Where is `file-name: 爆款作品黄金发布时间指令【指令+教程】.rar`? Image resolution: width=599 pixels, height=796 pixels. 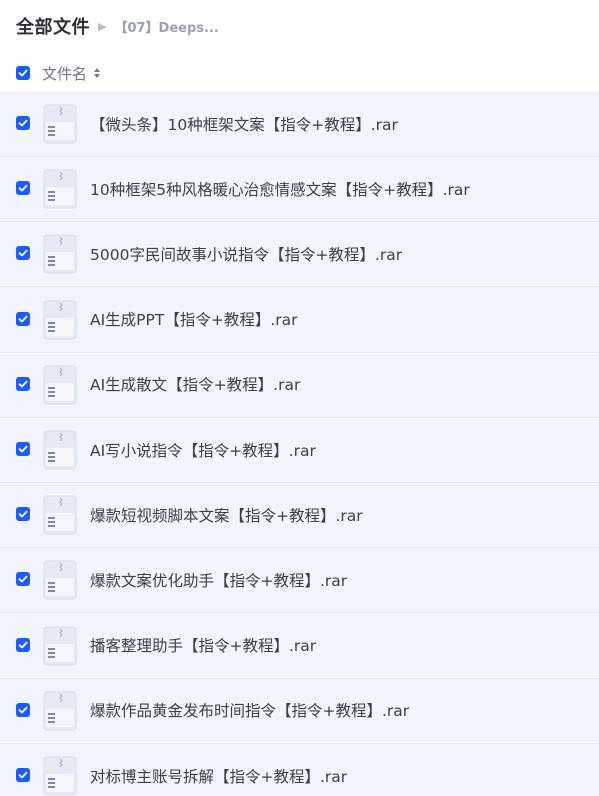 file-name: 爆款作品黄金发布时间指令【指令+教程】.rar is located at coordinates (249, 710).